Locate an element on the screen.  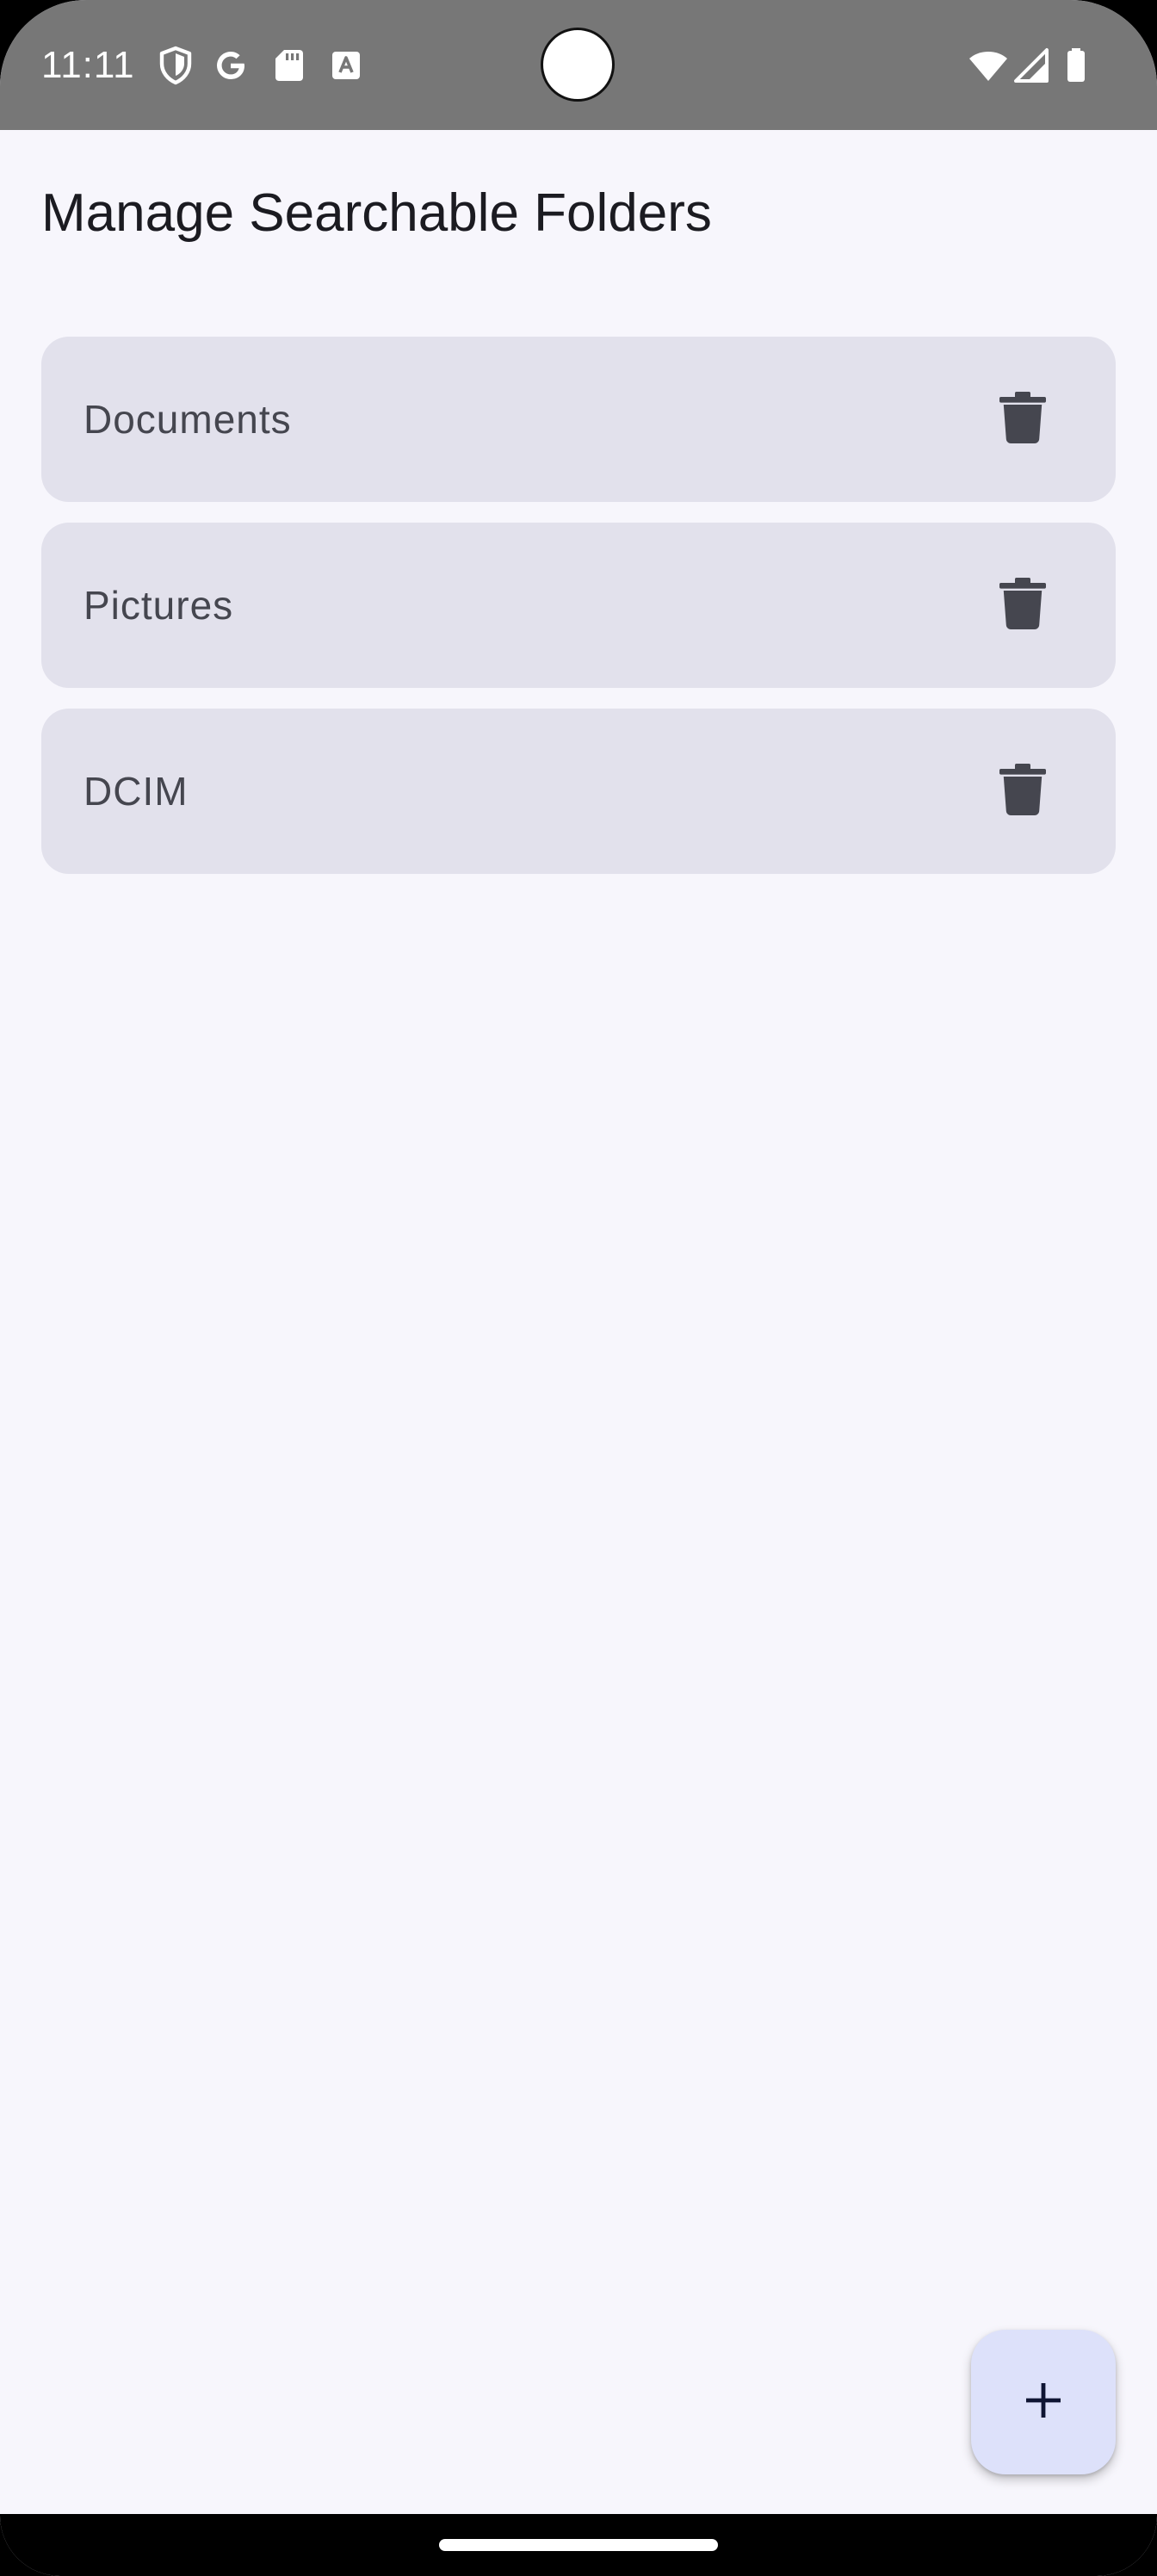
wifi-icon is located at coordinates (989, 65).